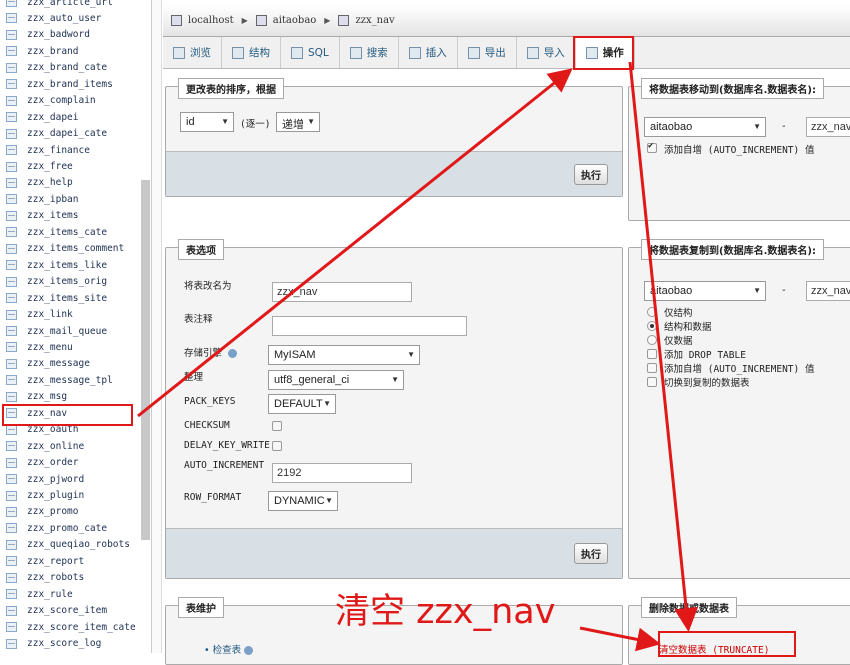 This screenshot has height=665, width=850. Describe the element at coordinates (67, 298) in the screenshot. I see `sidebar-item-label: zzx_items_site` at that location.